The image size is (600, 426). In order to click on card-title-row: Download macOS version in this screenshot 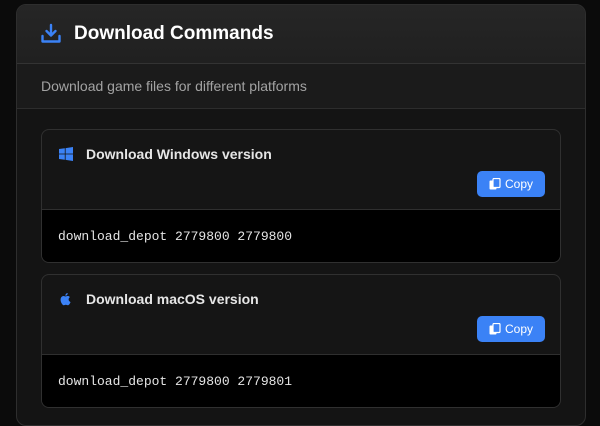, I will do `click(159, 299)`.